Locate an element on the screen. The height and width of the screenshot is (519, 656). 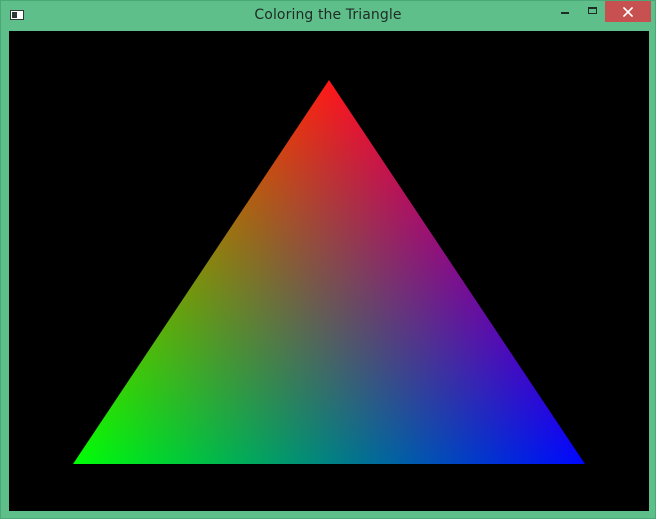
maximize-button is located at coordinates (592, 11).